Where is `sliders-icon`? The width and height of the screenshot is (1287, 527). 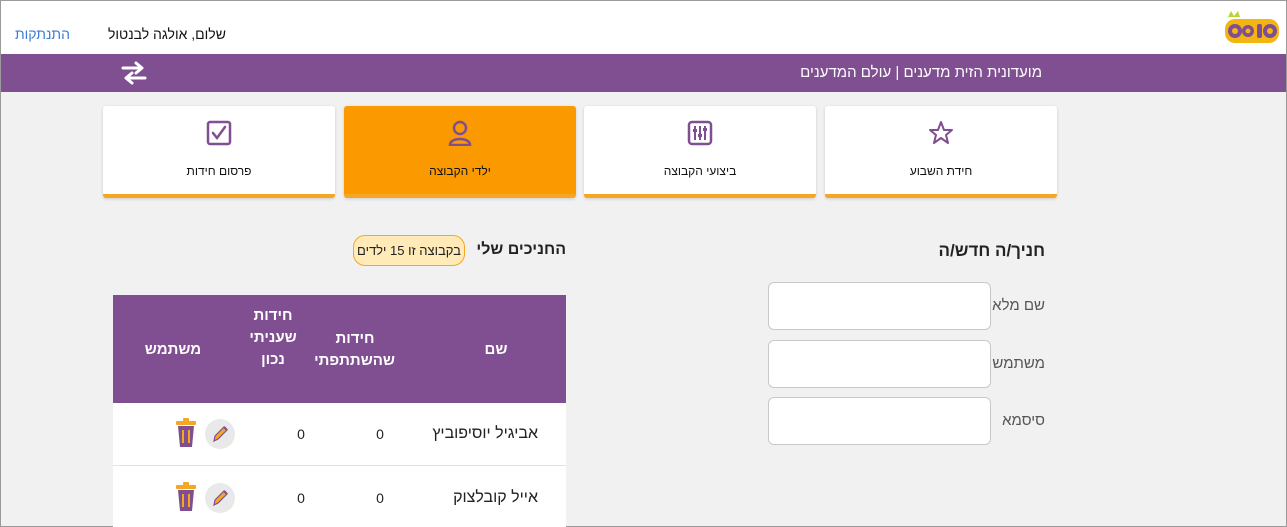
sliders-icon is located at coordinates (700, 133).